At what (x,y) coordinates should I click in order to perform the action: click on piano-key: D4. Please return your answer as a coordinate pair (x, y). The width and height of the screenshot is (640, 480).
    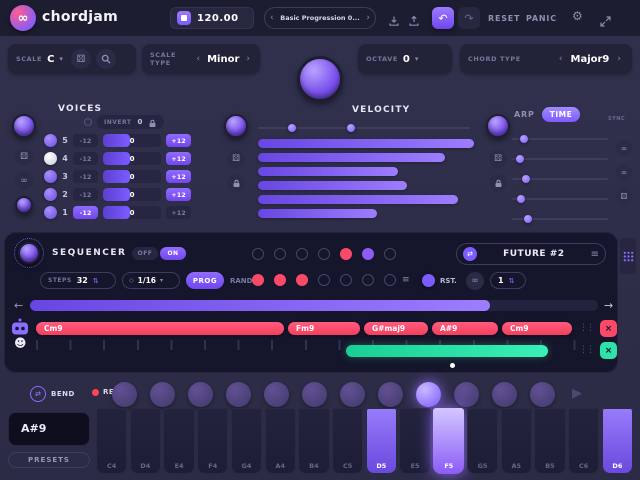
    Looking at the image, I should click on (145, 441).